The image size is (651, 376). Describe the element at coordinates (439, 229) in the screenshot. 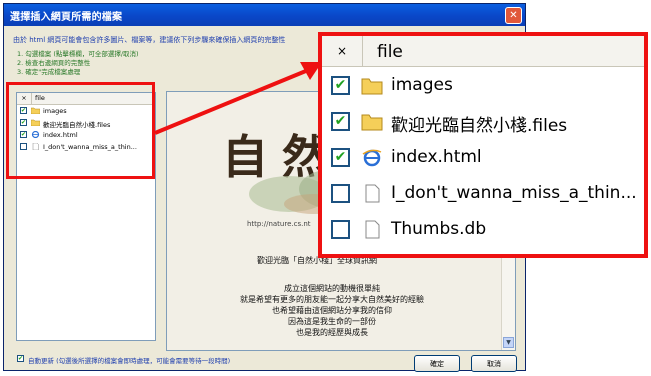

I see `file-name: Thumbs.db` at that location.